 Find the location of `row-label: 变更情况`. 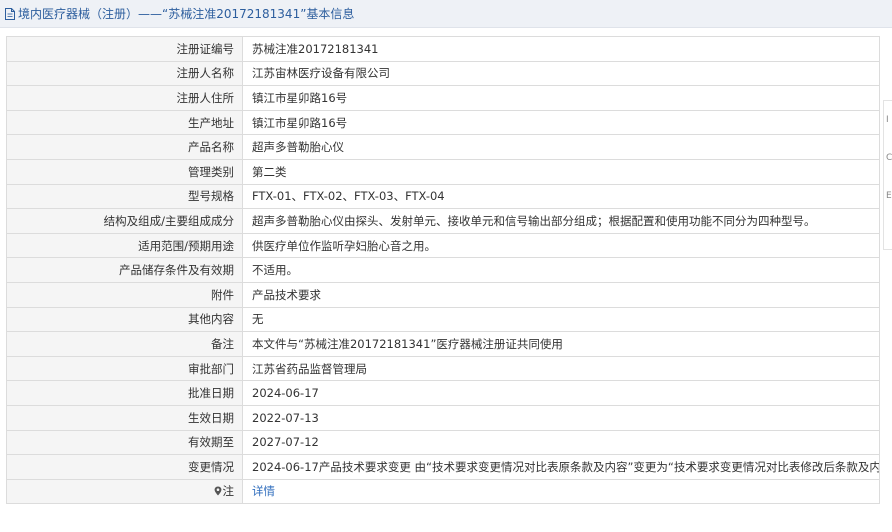

row-label: 变更情况 is located at coordinates (124, 467).